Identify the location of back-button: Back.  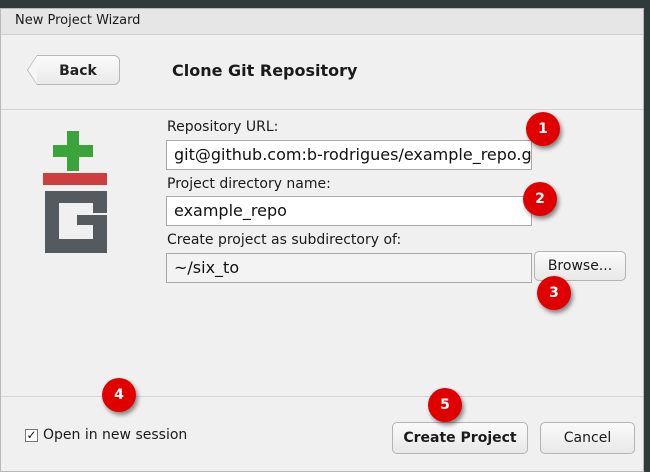
(73, 70).